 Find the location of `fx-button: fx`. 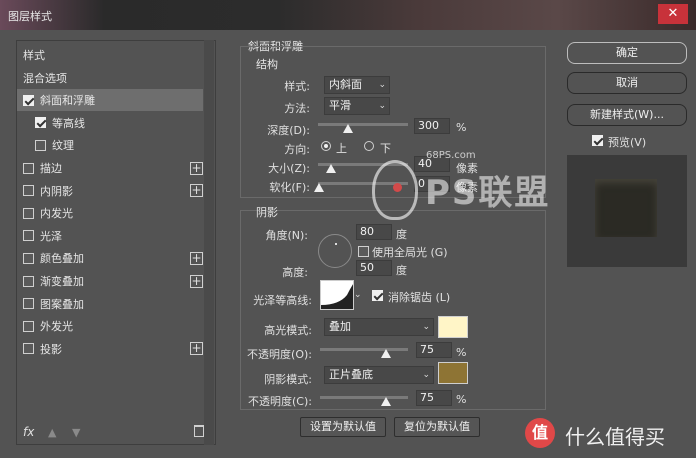

fx-button: fx is located at coordinates (28, 432).